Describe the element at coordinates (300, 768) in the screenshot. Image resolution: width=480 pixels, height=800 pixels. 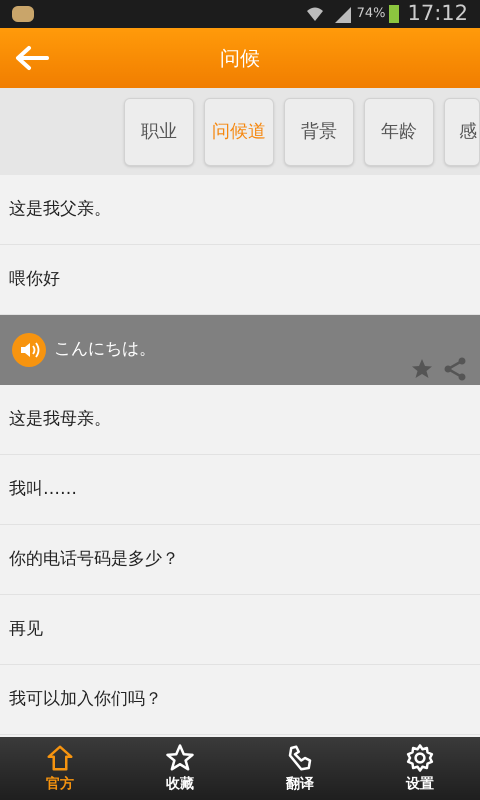
I see `nav-tab: 翻译` at that location.